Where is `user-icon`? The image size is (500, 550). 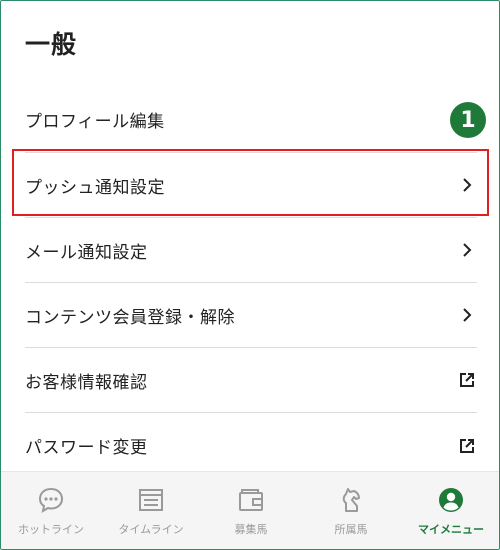
user-icon is located at coordinates (451, 500).